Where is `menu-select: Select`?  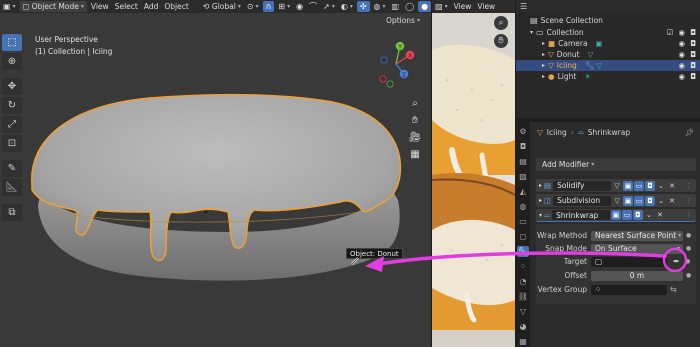 menu-select: Select is located at coordinates (126, 6).